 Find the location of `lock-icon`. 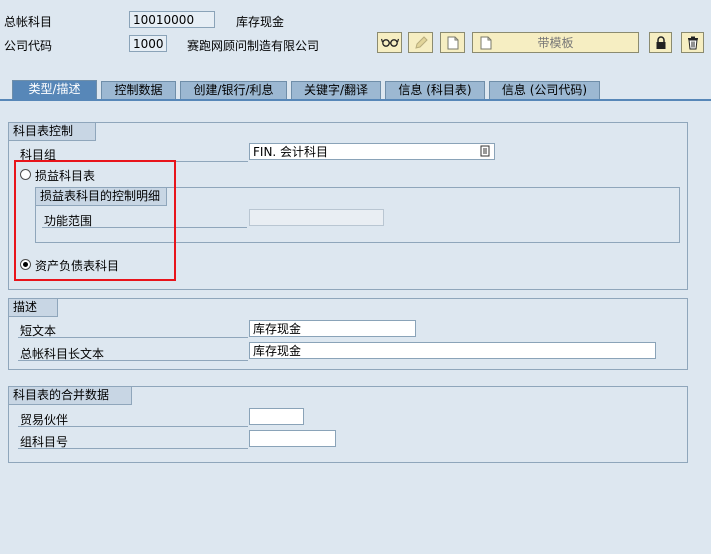

lock-icon is located at coordinates (661, 42).